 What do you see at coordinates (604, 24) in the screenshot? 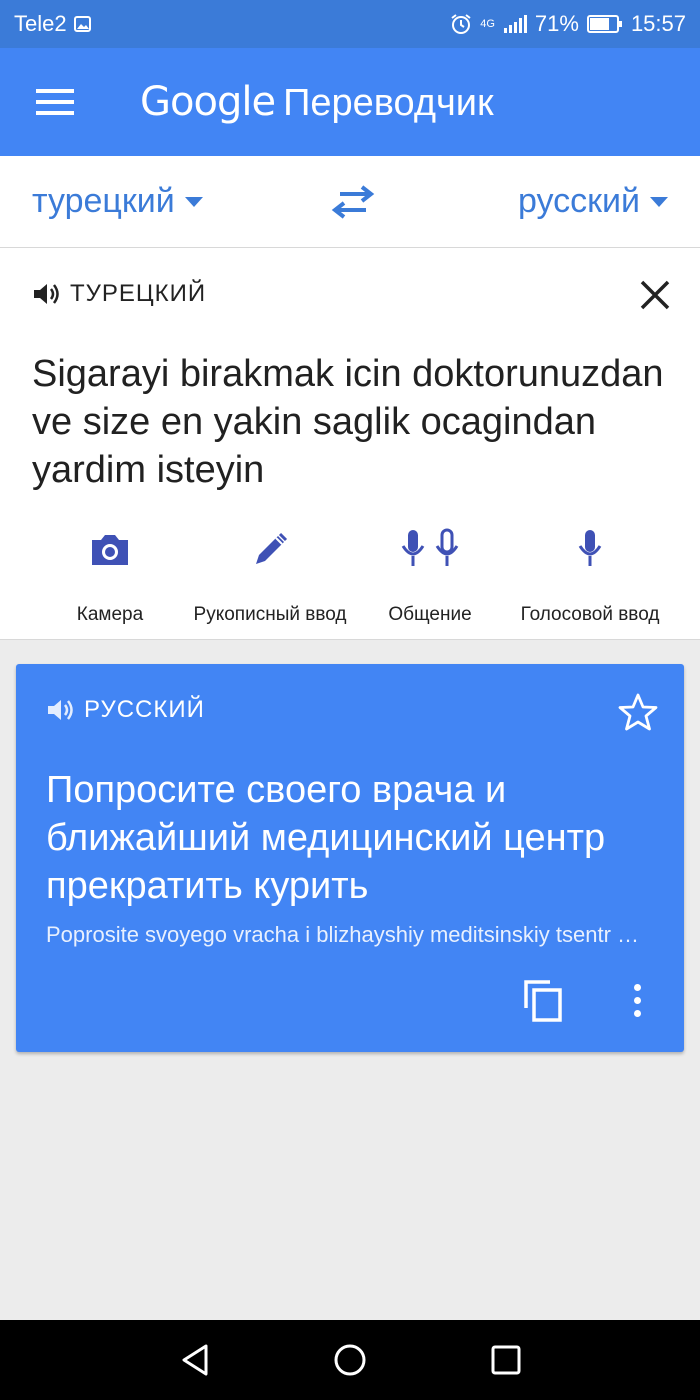
I see `battery-icon` at bounding box center [604, 24].